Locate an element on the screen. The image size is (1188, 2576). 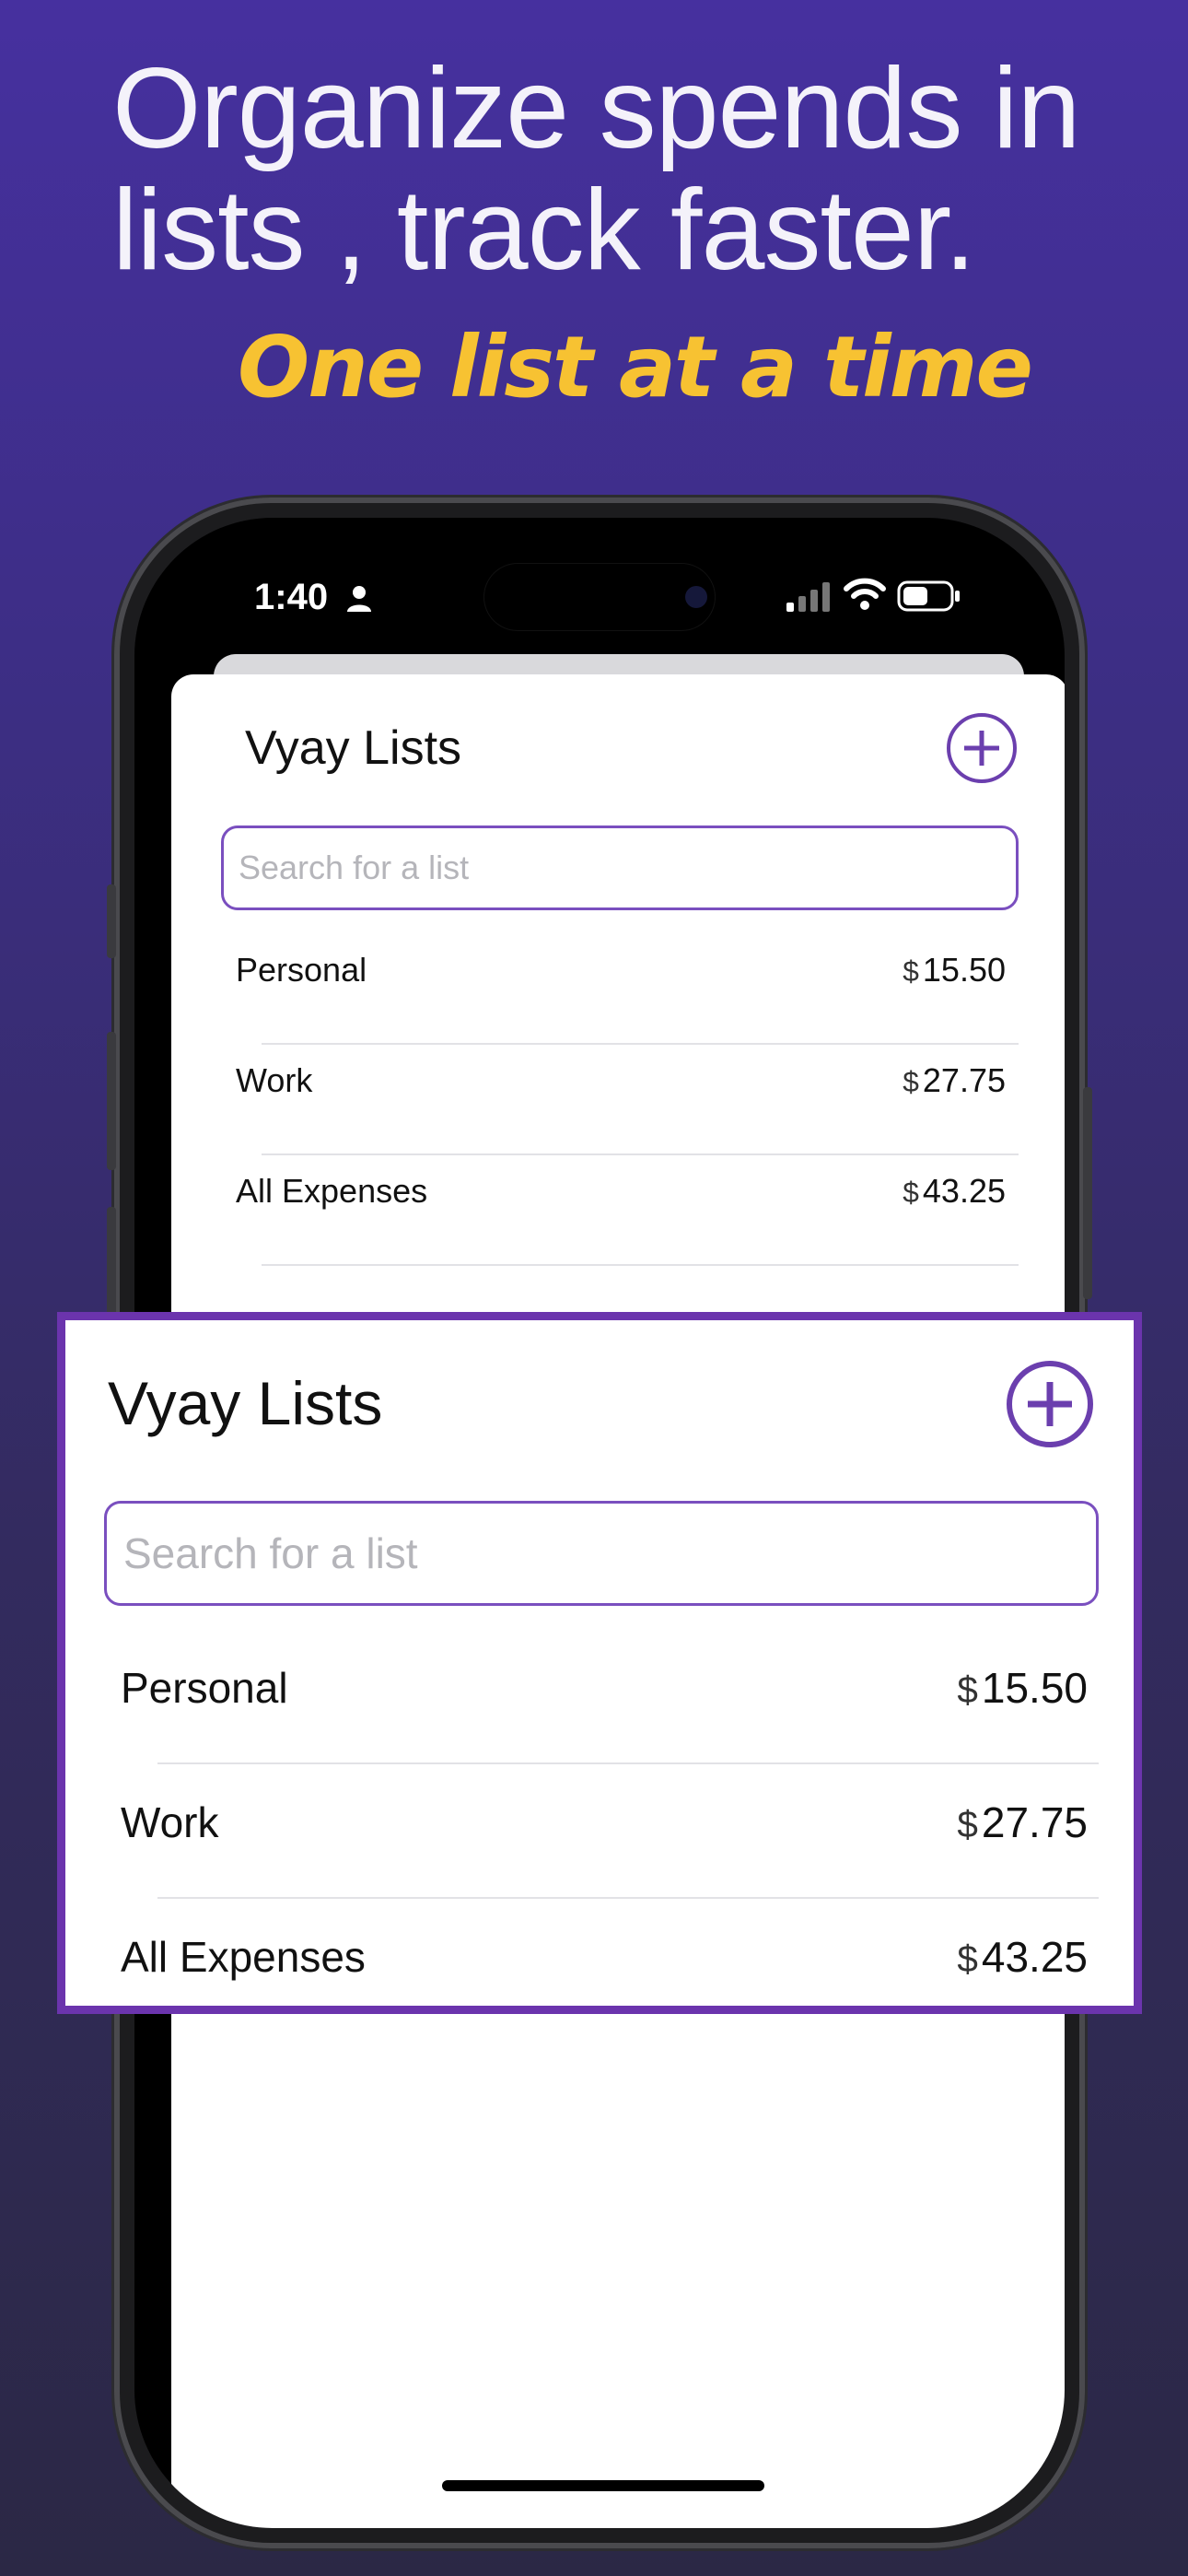
power-button is located at coordinates (1087, 1193).